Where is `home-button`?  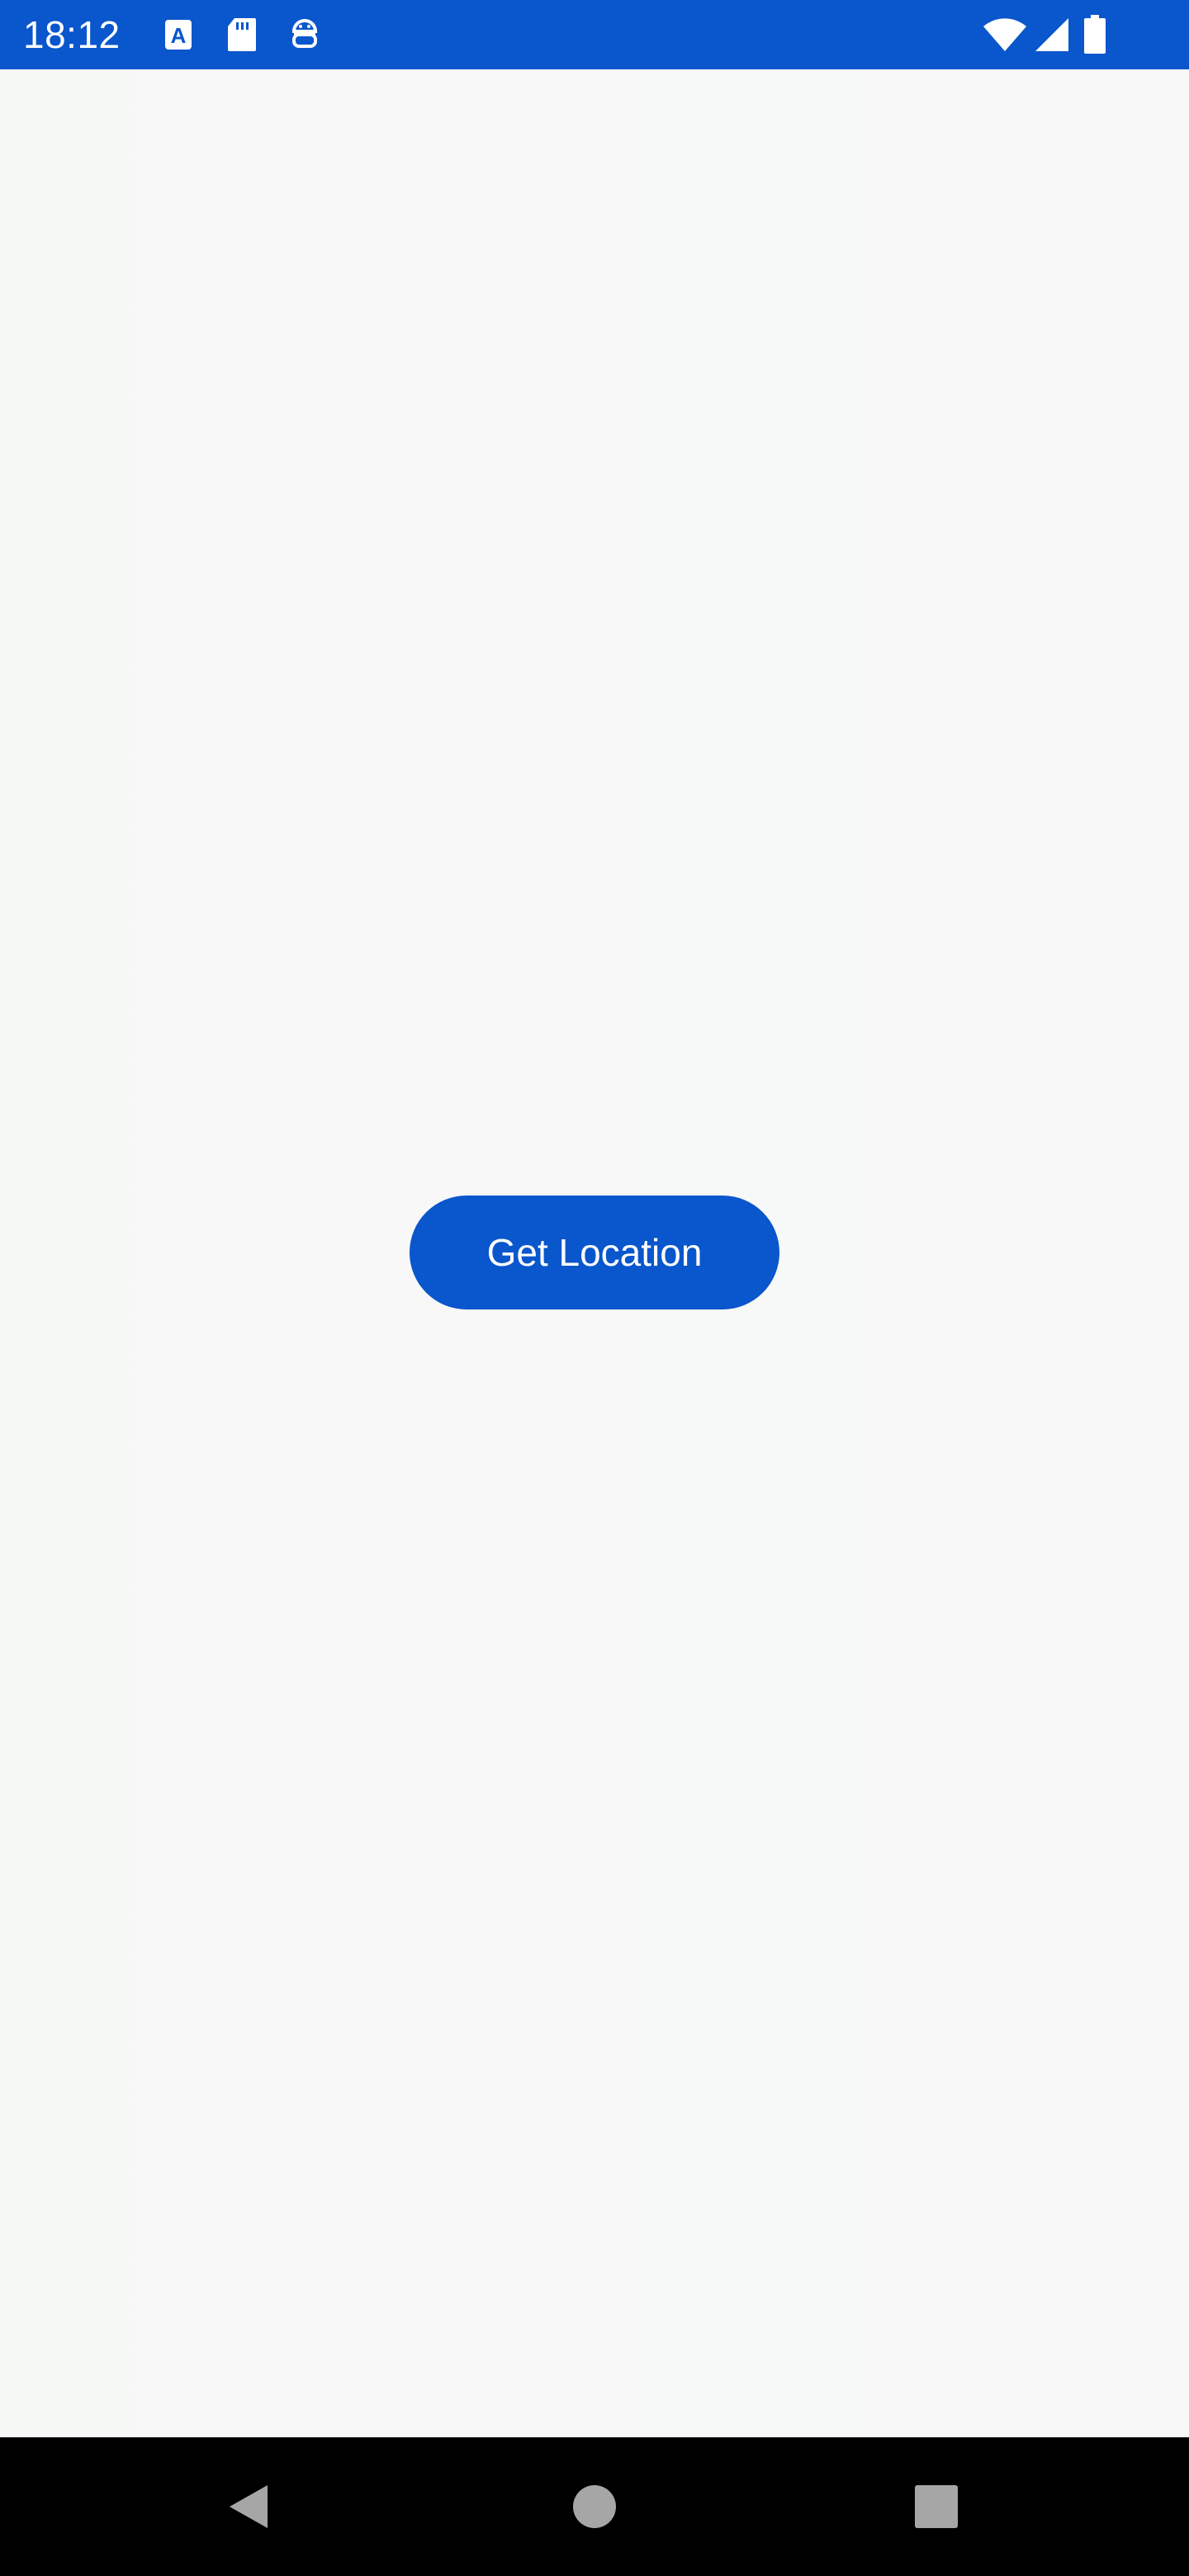 home-button is located at coordinates (594, 2506).